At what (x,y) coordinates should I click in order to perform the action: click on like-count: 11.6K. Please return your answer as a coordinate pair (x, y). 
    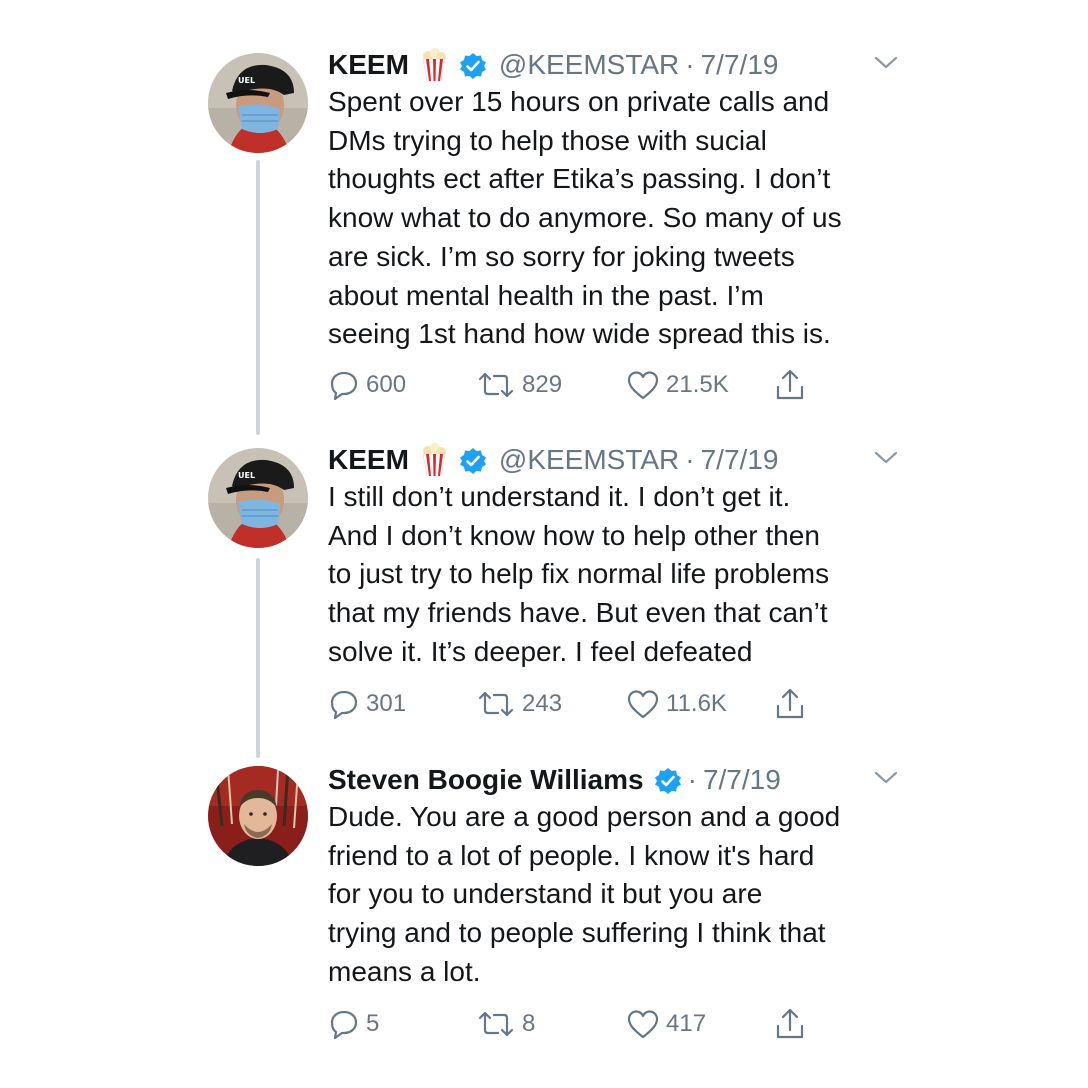
    Looking at the image, I should click on (696, 703).